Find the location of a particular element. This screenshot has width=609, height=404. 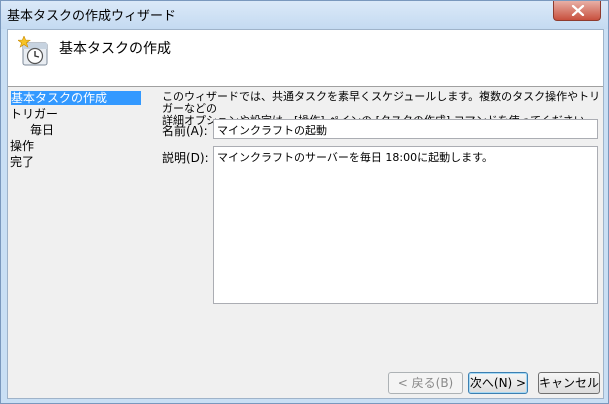

close-button is located at coordinates (577, 11).